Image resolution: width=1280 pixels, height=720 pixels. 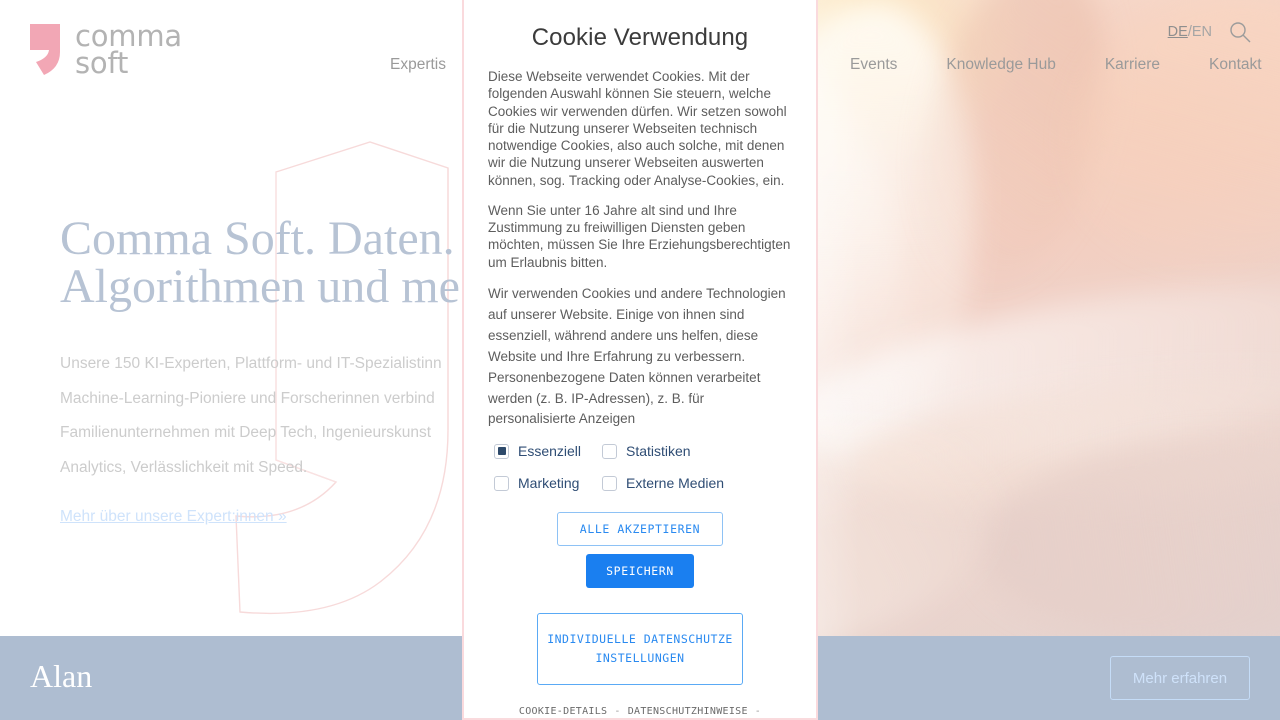 What do you see at coordinates (102, 63) in the screenshot?
I see `logo-text-line2: soft` at bounding box center [102, 63].